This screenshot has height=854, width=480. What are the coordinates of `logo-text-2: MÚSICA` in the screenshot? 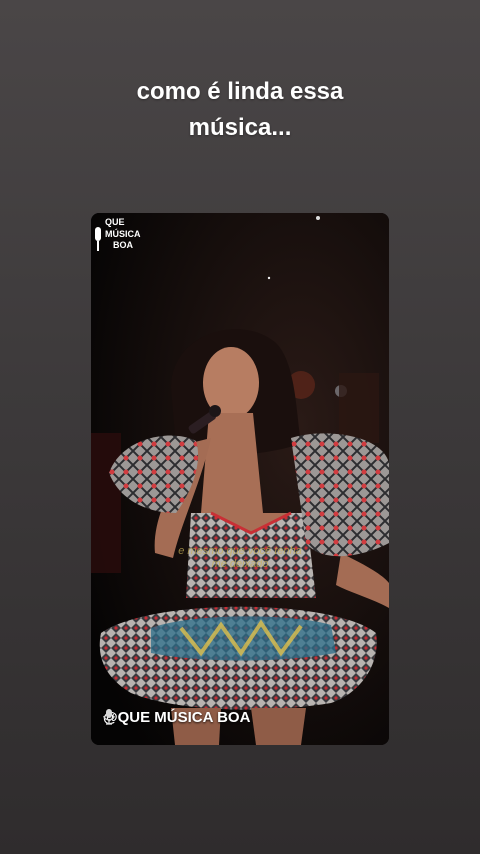 It's located at (123, 233).